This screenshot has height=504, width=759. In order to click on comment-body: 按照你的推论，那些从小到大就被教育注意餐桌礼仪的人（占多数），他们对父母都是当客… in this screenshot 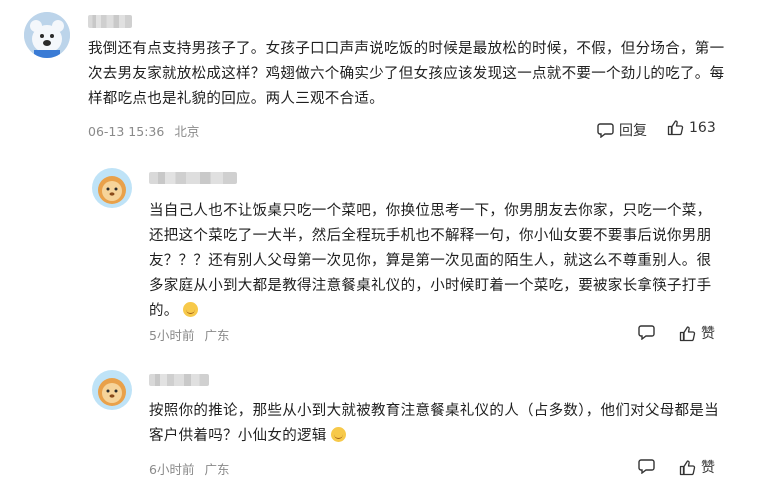, I will do `click(434, 423)`.